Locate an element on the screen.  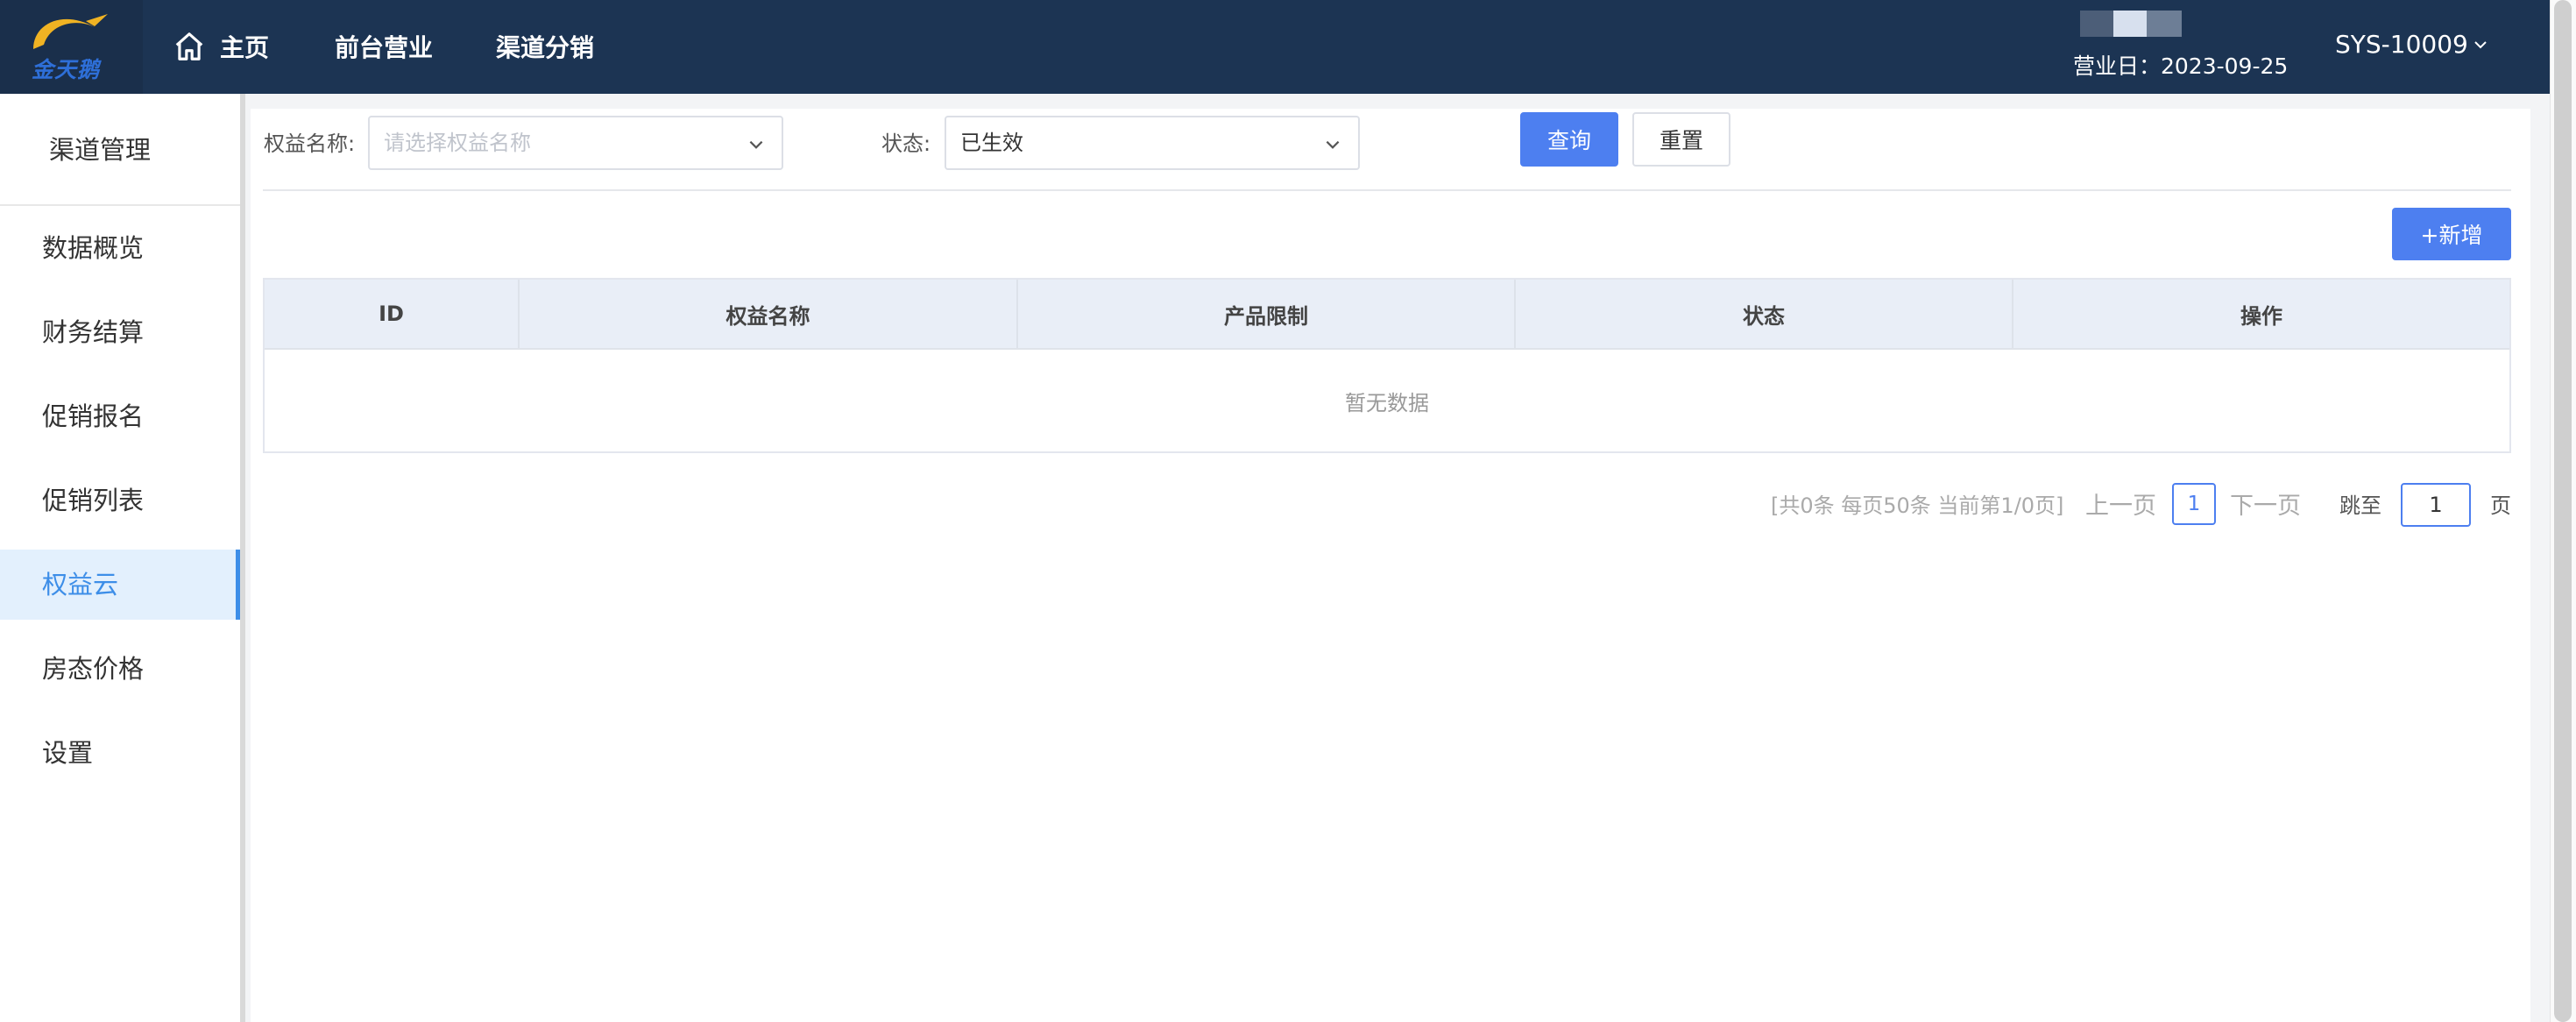
scrollbar-thumb is located at coordinates (2563, 511).